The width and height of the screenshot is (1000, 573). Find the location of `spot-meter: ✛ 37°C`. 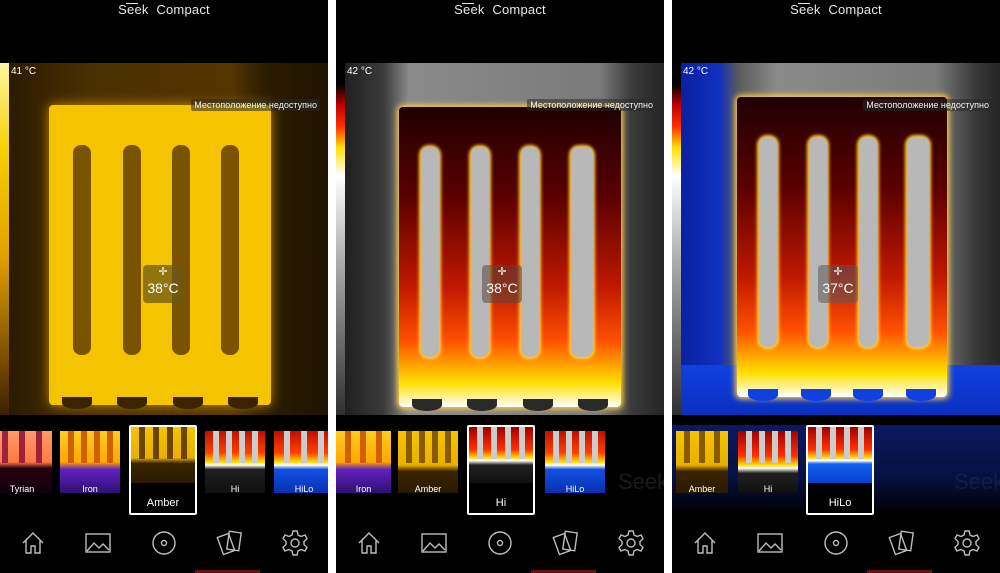

spot-meter: ✛ 37°C is located at coordinates (838, 284).